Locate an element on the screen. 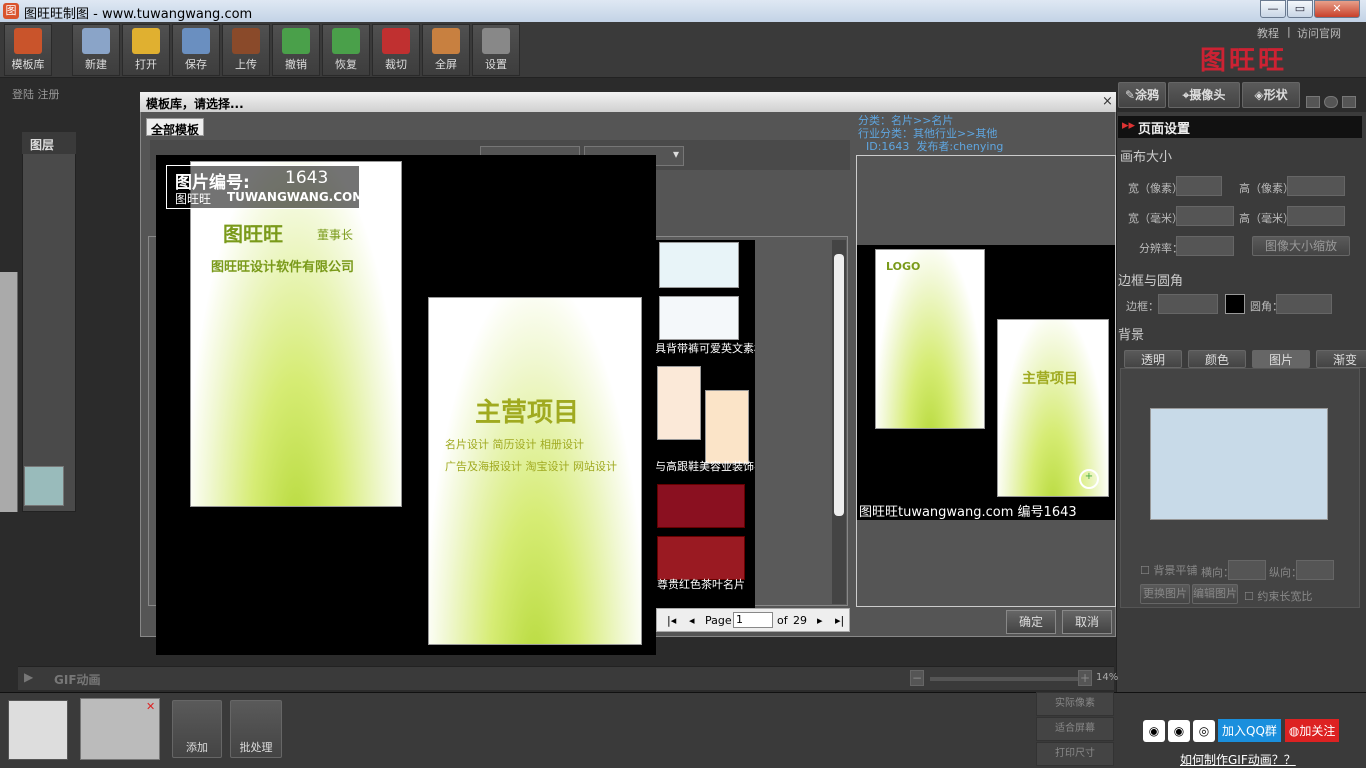 The image size is (1366, 768). minimize-button: — is located at coordinates (1273, 9).